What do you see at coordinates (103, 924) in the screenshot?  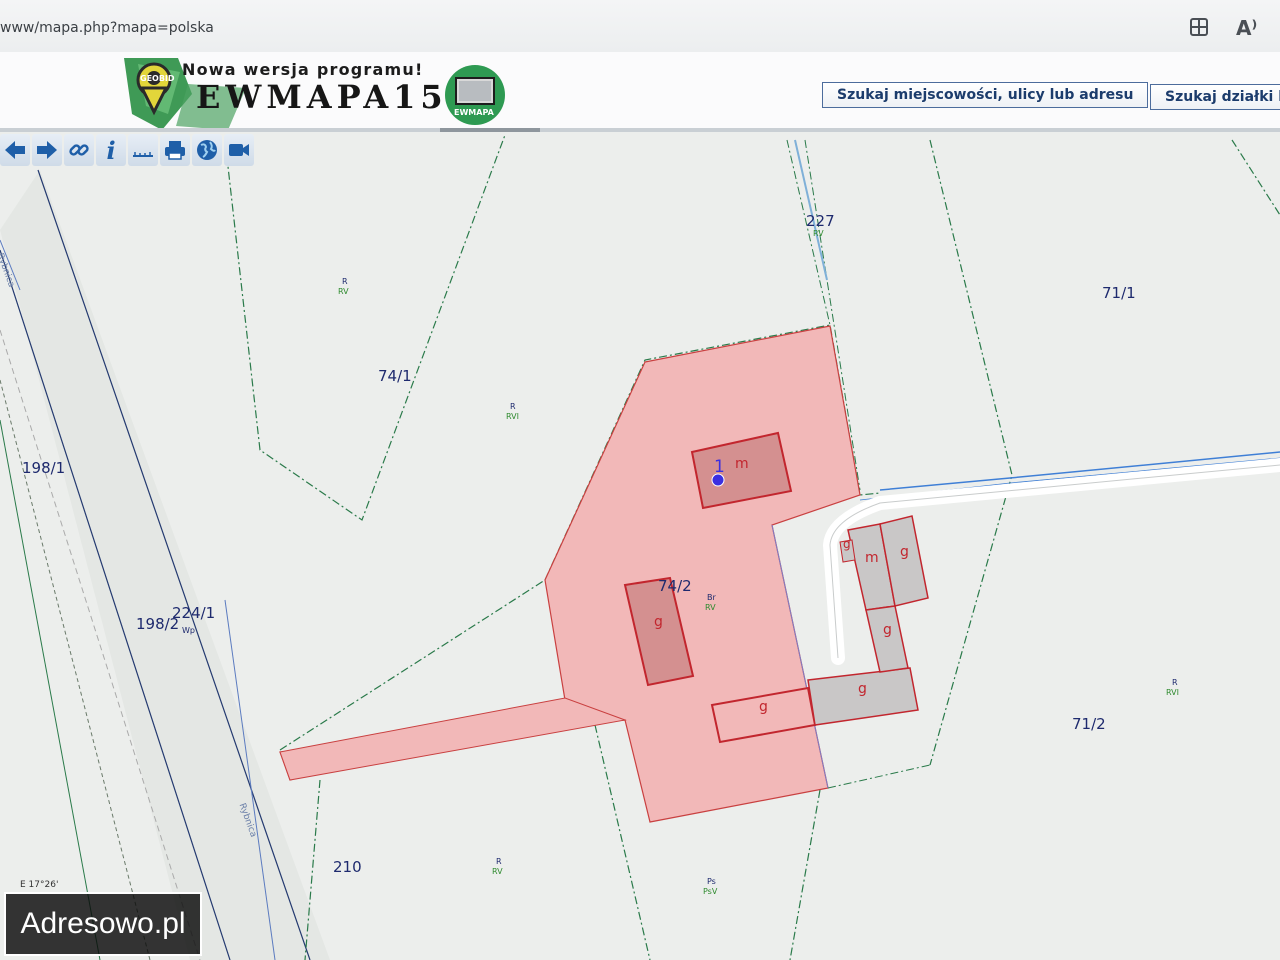 I see `watermark: Adresowo.pl` at bounding box center [103, 924].